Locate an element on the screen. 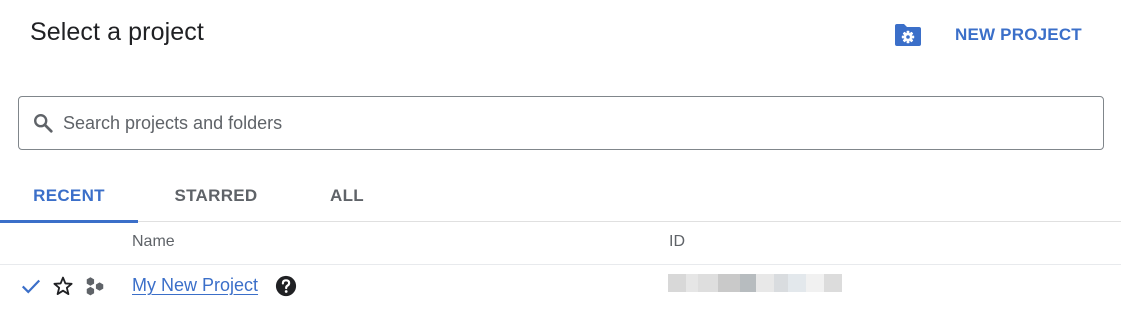 This screenshot has height=309, width=1121. project-id-redacted is located at coordinates (755, 283).